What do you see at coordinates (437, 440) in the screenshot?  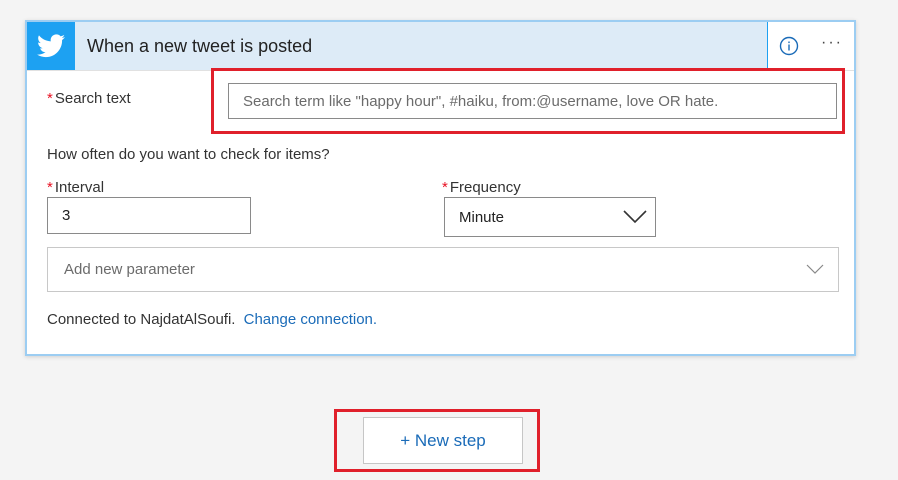 I see `new-step-highlight-box` at bounding box center [437, 440].